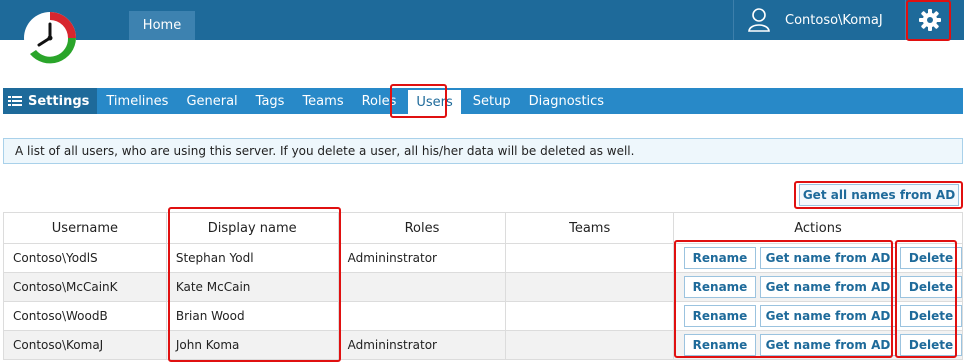 The height and width of the screenshot is (364, 964). I want to click on user-menu: Contoso\KomaJ, so click(819, 20).